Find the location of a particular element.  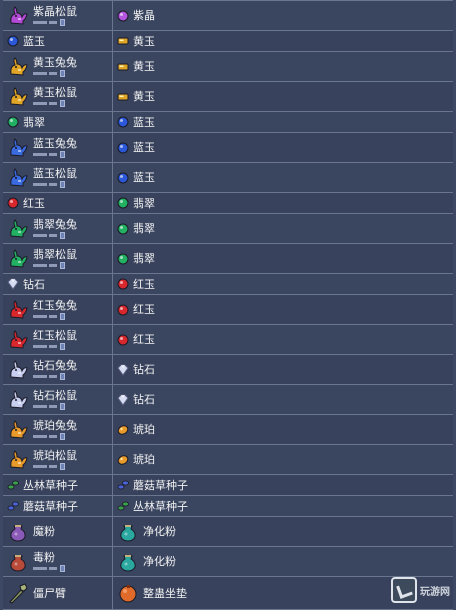

item-text: 琥珀松鼠 is located at coordinates (55, 460).